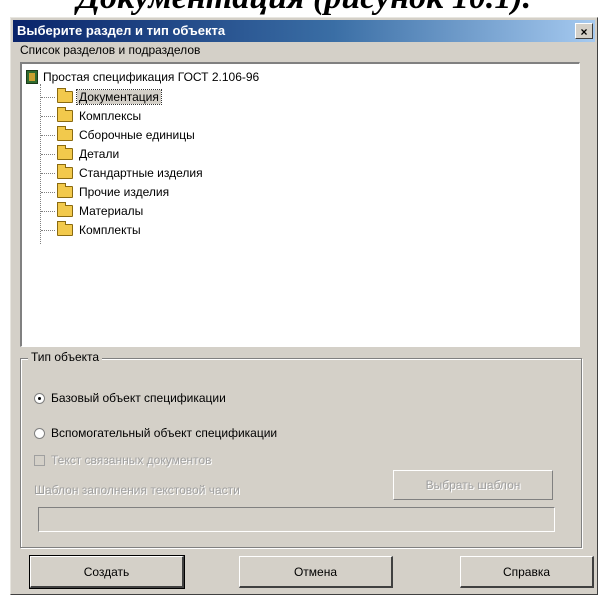 This screenshot has height=595, width=608. What do you see at coordinates (316, 572) in the screenshot?
I see `cancel-button: Отмена` at bounding box center [316, 572].